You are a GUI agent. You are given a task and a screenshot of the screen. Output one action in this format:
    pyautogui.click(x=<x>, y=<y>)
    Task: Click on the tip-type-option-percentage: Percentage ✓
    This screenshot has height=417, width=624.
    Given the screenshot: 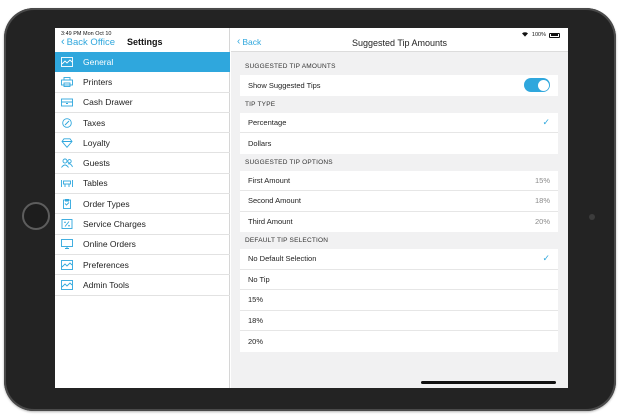 What is the action you would take?
    pyautogui.click(x=399, y=123)
    